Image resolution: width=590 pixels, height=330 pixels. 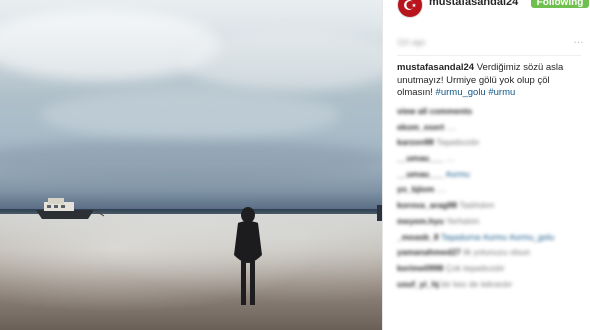 I want to click on person-silhouette, so click(x=248, y=259).